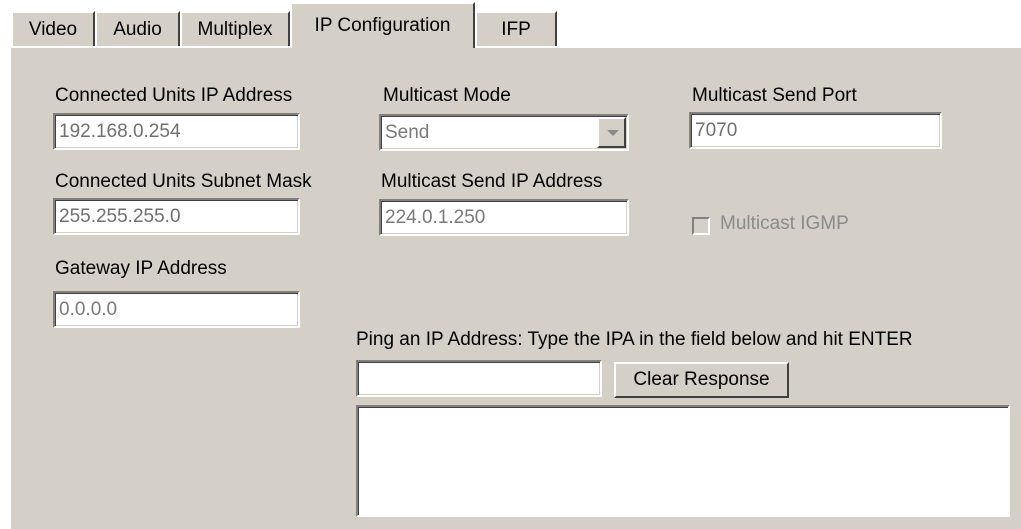 This screenshot has height=529, width=1021. Describe the element at coordinates (701, 380) in the screenshot. I see `clear-response-button: Clear Response` at that location.